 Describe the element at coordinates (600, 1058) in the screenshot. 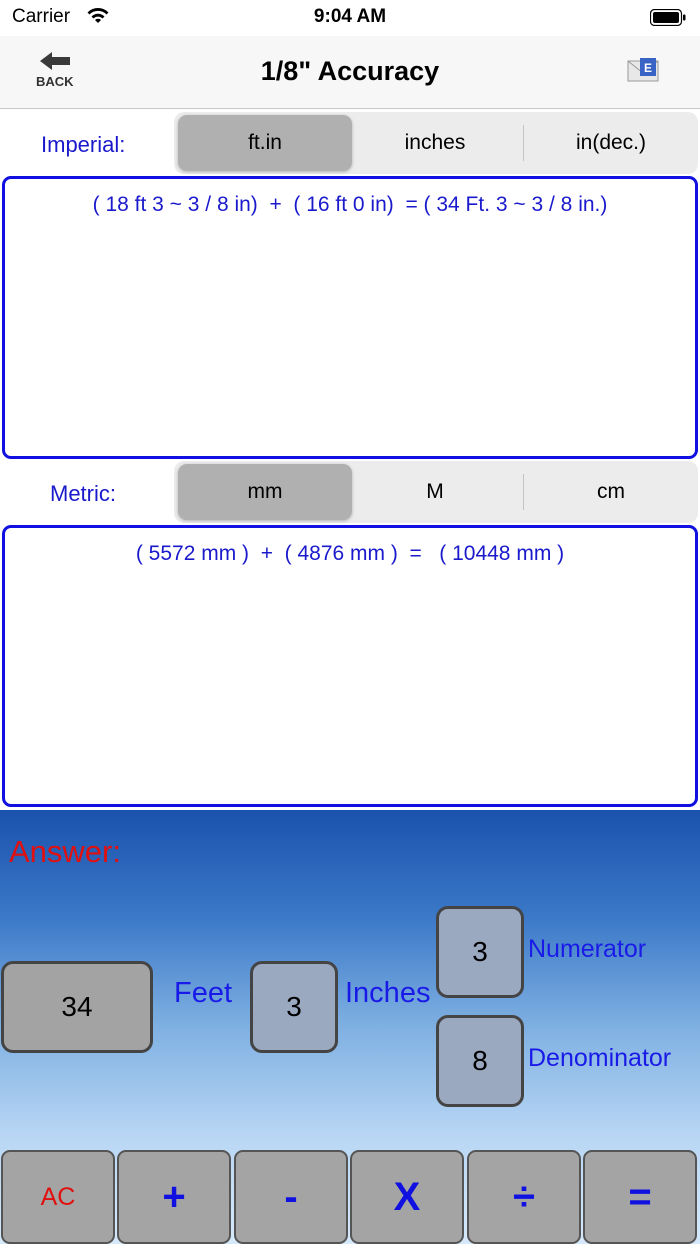

I see `denominator-label: Denominator` at that location.